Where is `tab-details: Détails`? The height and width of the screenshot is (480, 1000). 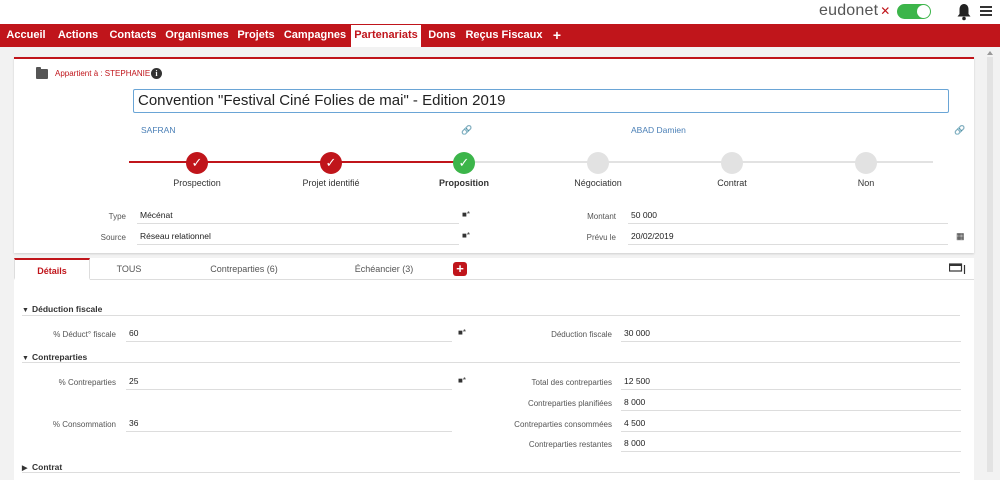
tab-details: Détails is located at coordinates (52, 269).